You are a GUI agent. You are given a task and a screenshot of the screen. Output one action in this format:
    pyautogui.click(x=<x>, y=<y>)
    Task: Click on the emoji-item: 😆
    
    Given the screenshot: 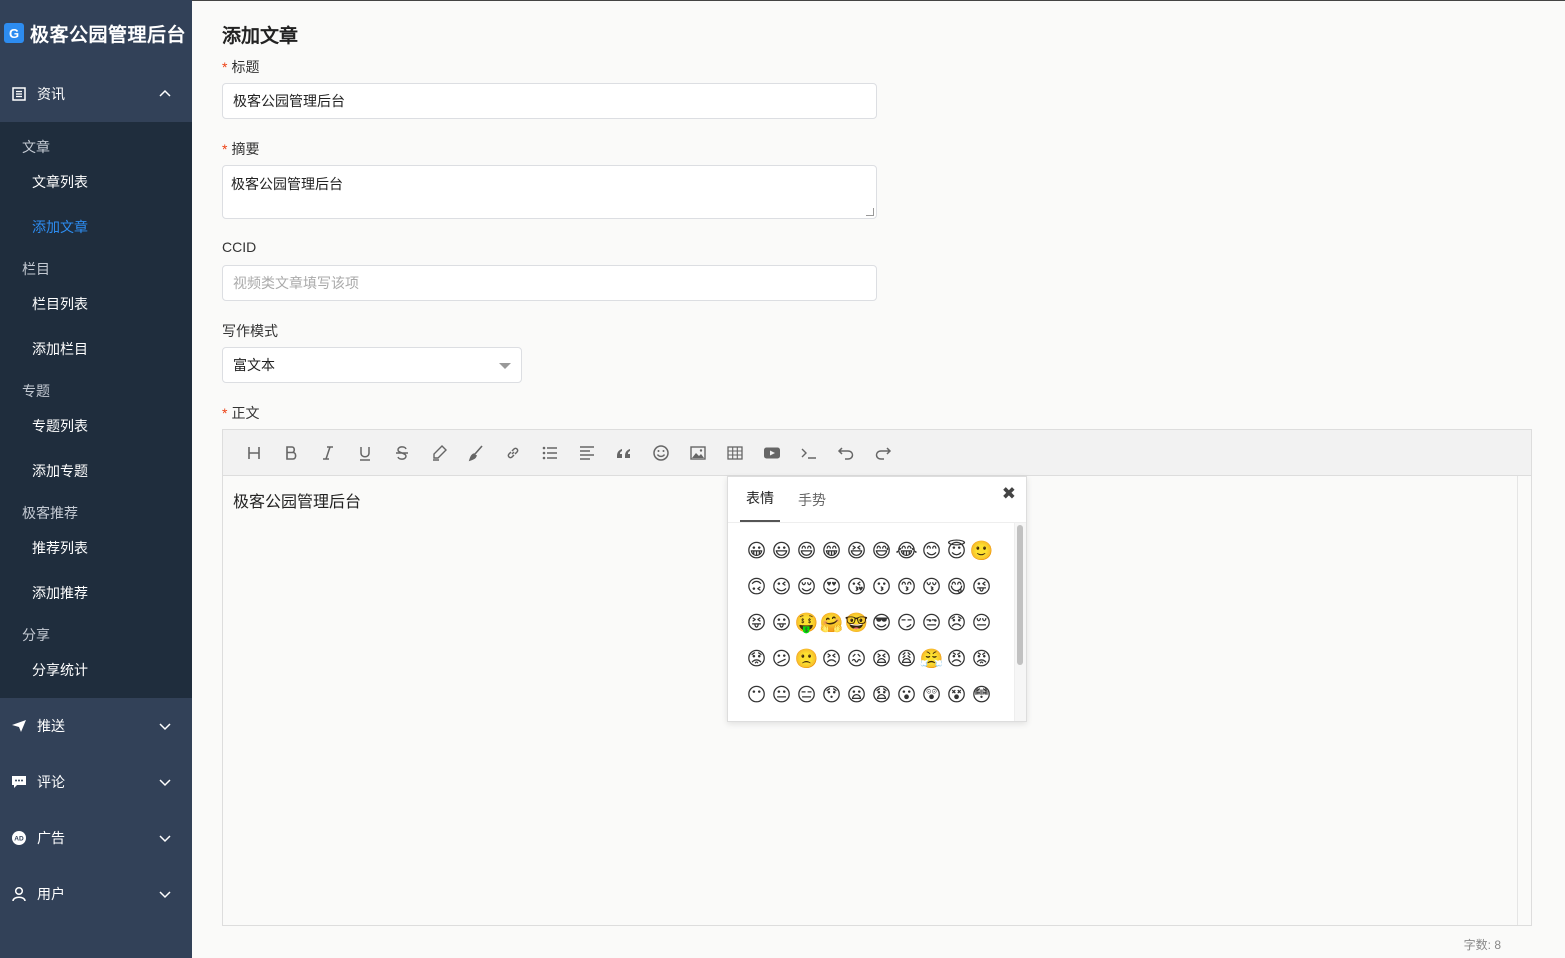 What is the action you would take?
    pyautogui.click(x=856, y=551)
    